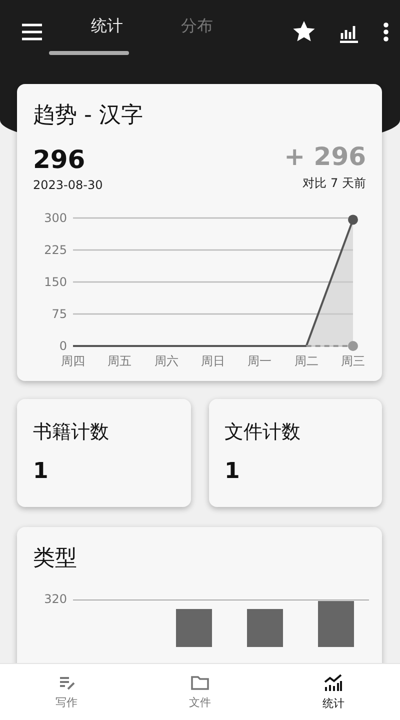  I want to click on count-value: 296, so click(59, 159).